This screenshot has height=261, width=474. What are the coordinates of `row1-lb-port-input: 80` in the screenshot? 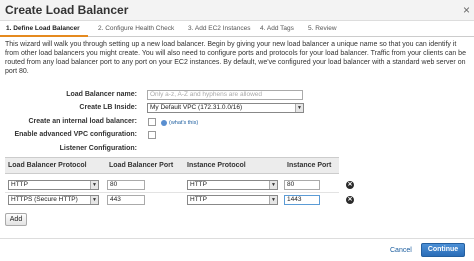 It's located at (126, 185).